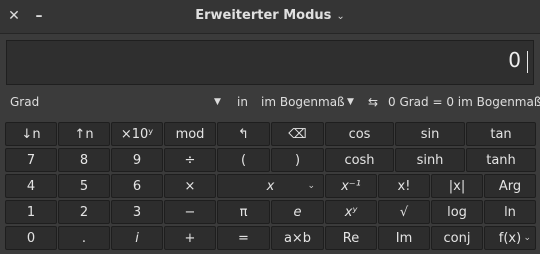 The width and height of the screenshot is (540, 254). I want to click on sin-button: sin, so click(430, 134).